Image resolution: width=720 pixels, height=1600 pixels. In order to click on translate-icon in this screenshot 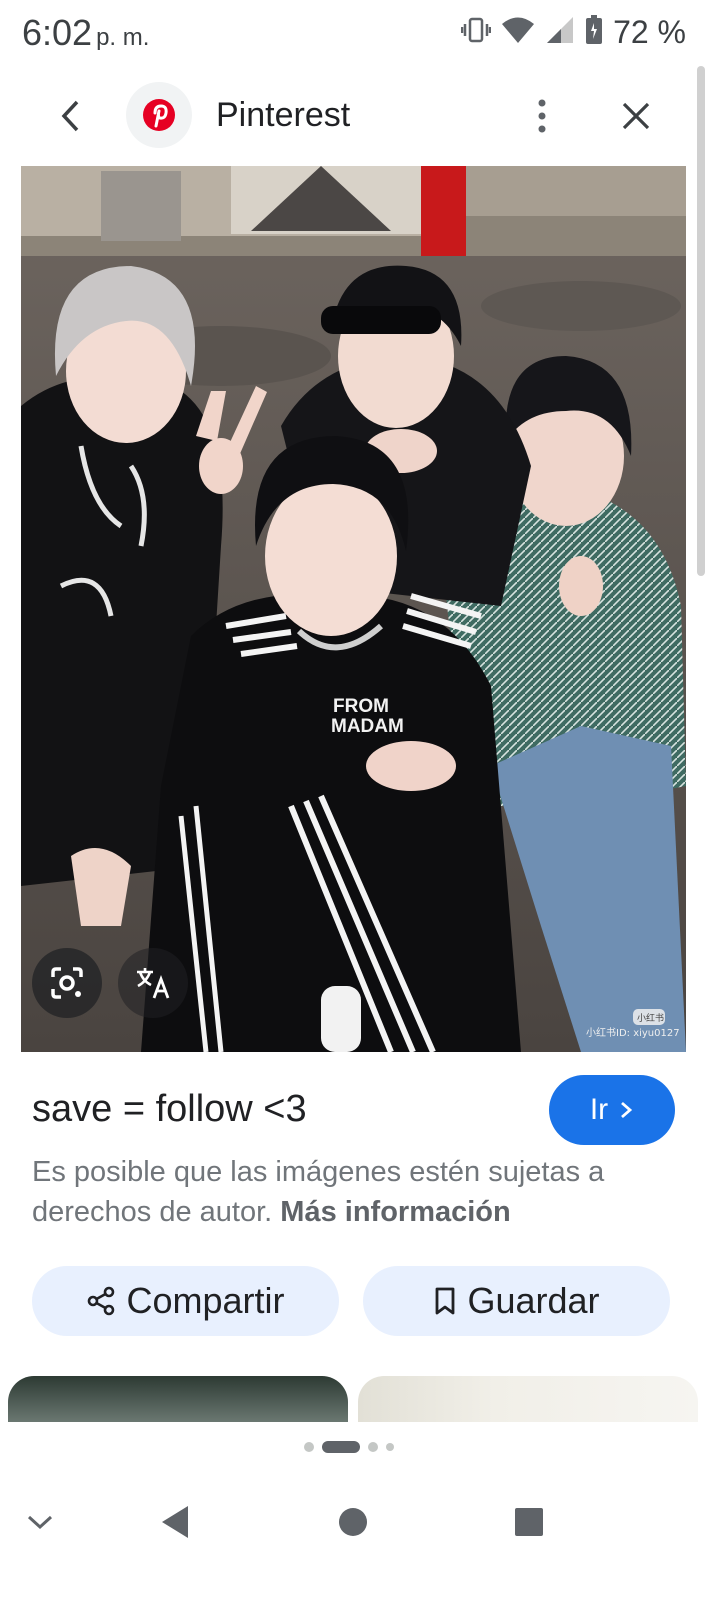, I will do `click(153, 983)`.